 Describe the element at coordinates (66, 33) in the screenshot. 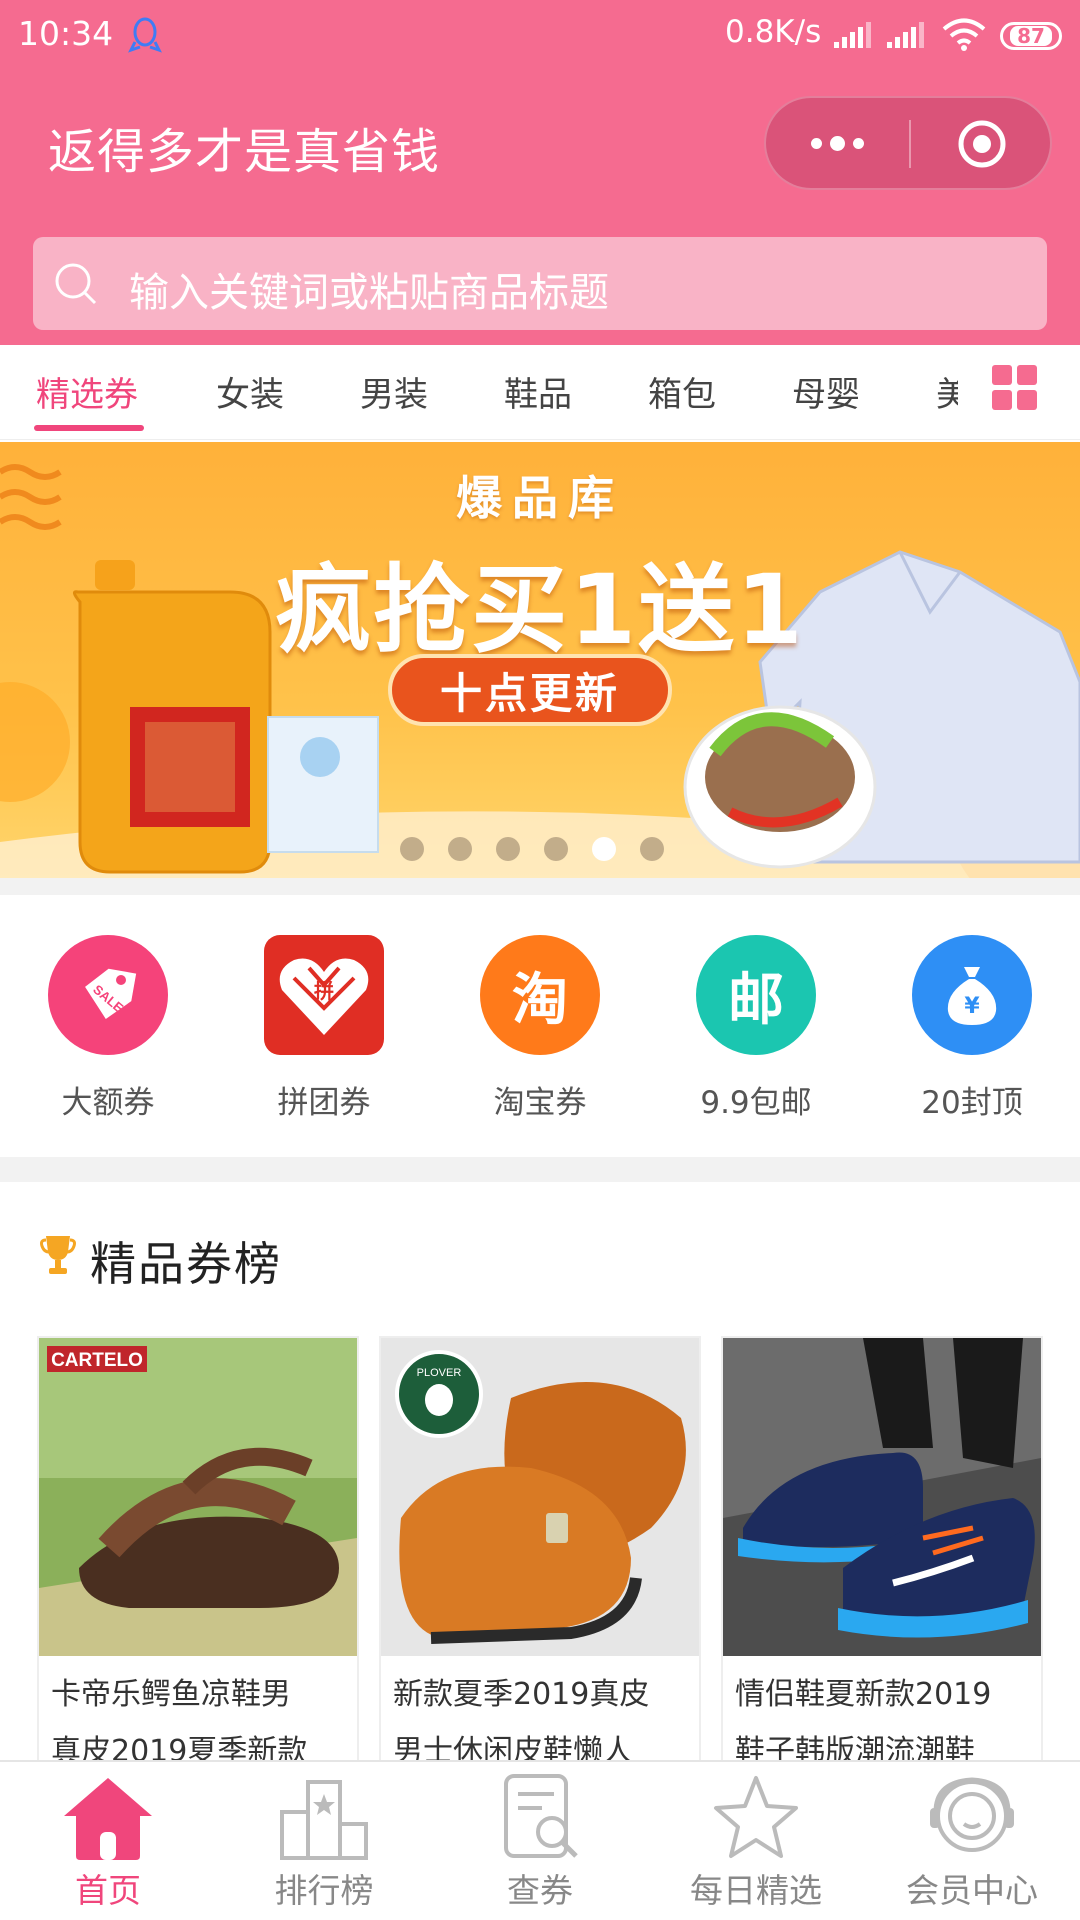

I see `status-time: 10:34` at that location.